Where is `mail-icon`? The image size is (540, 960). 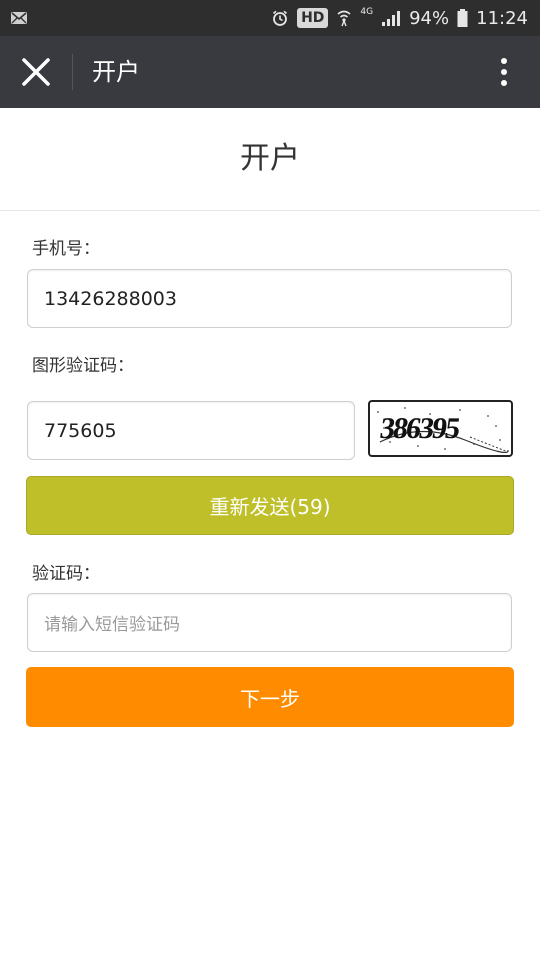 mail-icon is located at coordinates (19, 18).